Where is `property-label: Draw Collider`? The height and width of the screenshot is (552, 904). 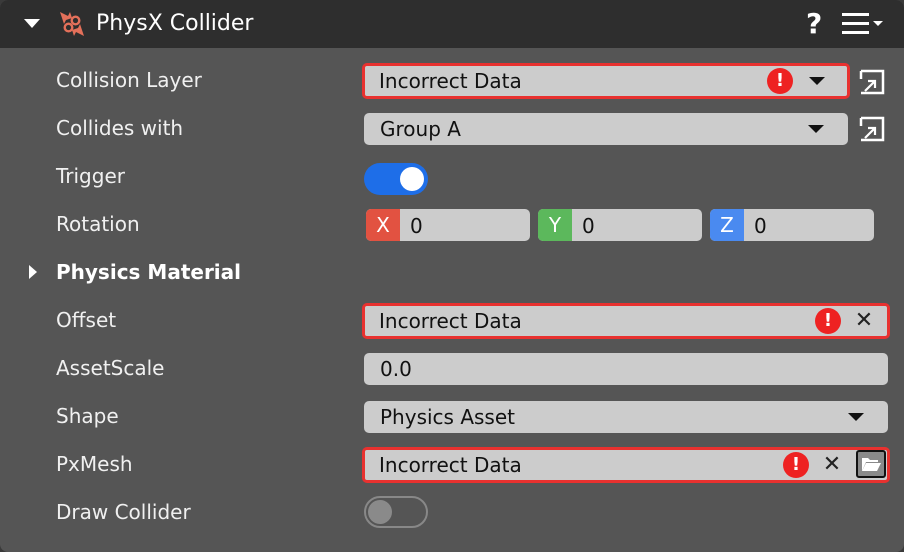
property-label: Draw Collider is located at coordinates (123, 512).